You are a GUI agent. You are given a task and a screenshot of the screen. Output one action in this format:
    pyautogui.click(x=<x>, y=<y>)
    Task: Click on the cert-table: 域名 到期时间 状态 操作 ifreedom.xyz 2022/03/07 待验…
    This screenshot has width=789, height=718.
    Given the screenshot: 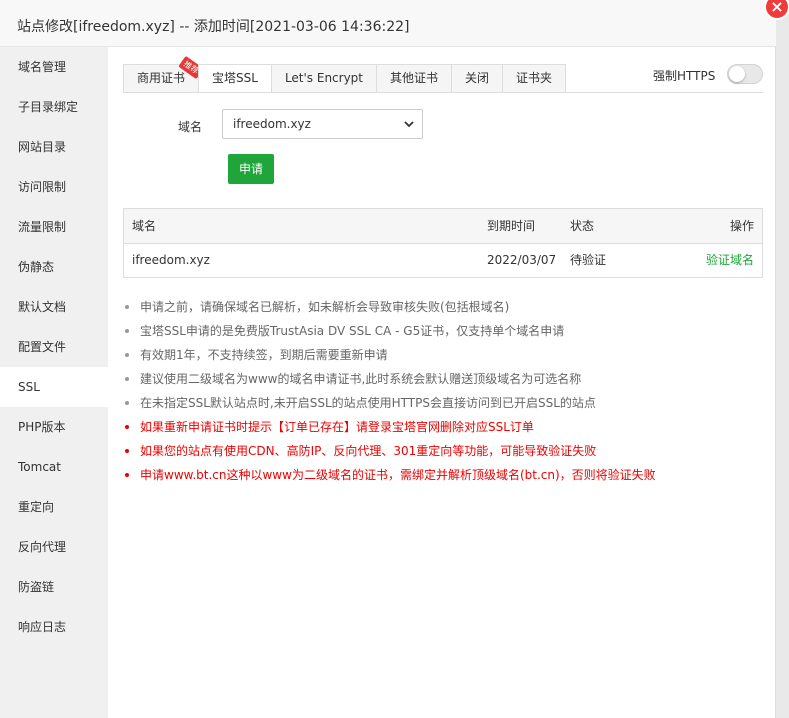 What is the action you would take?
    pyautogui.click(x=443, y=243)
    